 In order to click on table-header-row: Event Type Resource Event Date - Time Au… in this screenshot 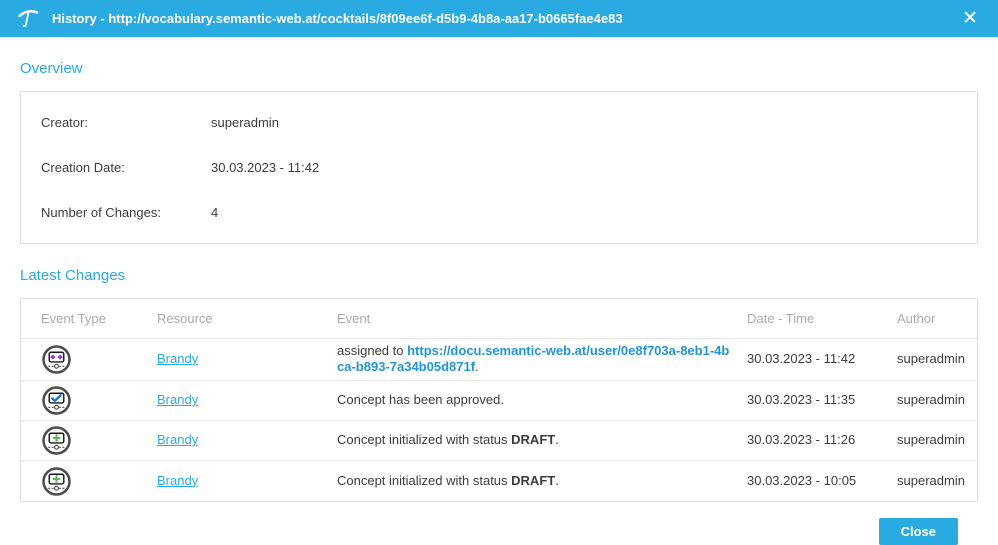, I will do `click(499, 318)`.